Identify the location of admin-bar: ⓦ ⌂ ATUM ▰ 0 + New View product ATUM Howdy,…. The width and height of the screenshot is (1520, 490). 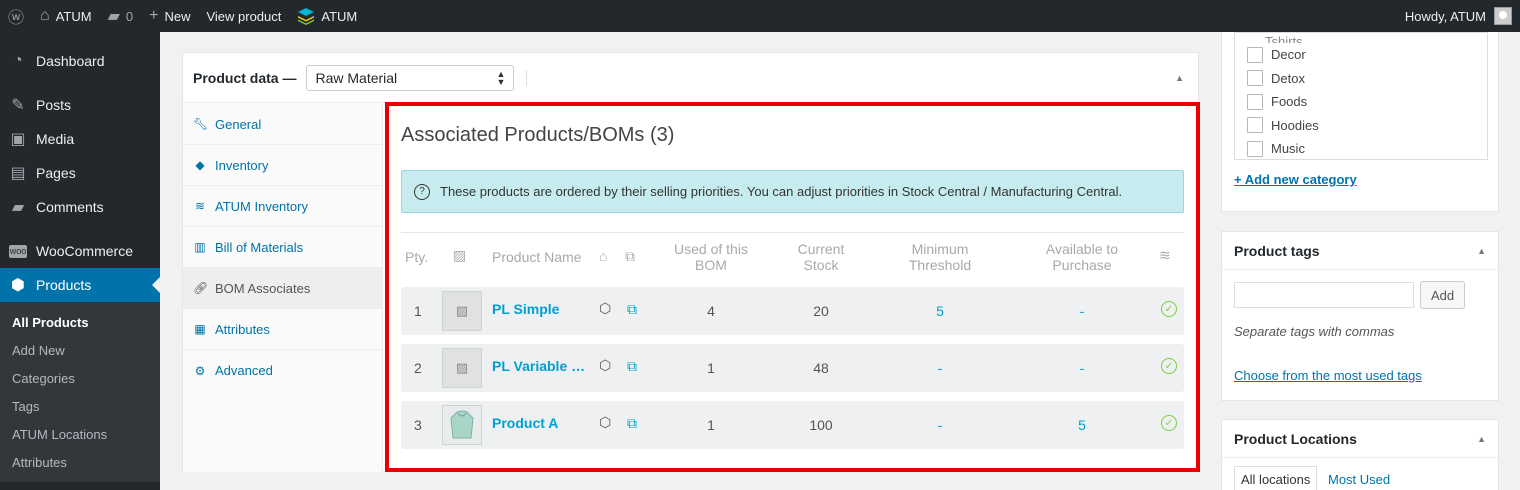
(760, 16).